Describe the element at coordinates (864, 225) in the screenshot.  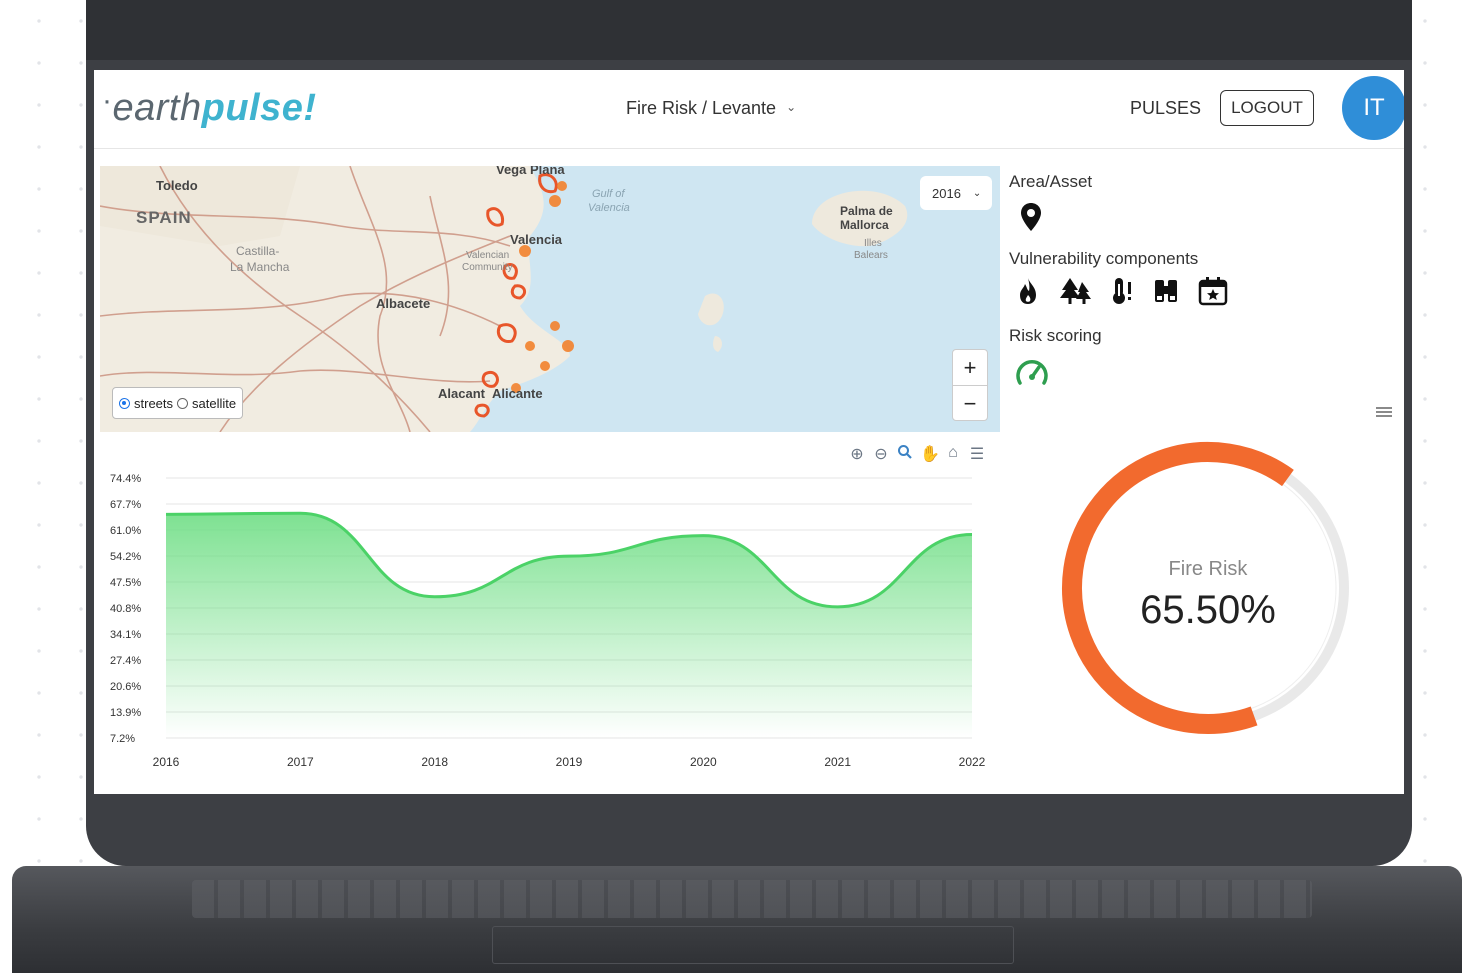
I see `map-label-mallorca: Mallorca` at that location.